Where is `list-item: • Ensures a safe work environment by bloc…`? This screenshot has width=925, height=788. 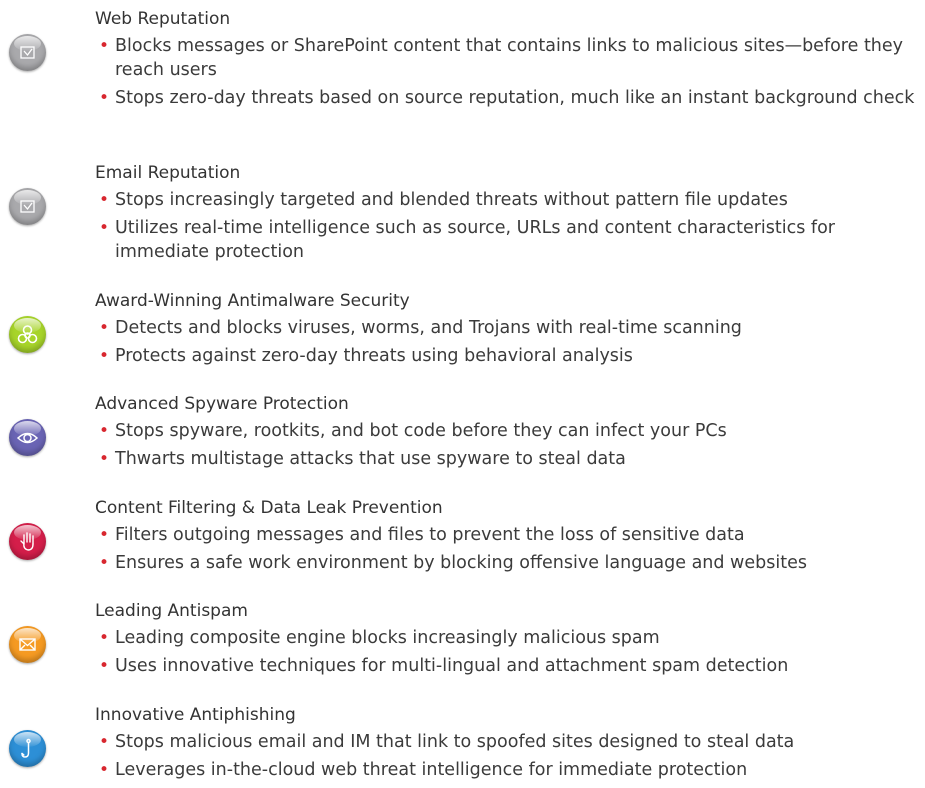
list-item: • Ensures a safe work environment by bloc… is located at coordinates (453, 563).